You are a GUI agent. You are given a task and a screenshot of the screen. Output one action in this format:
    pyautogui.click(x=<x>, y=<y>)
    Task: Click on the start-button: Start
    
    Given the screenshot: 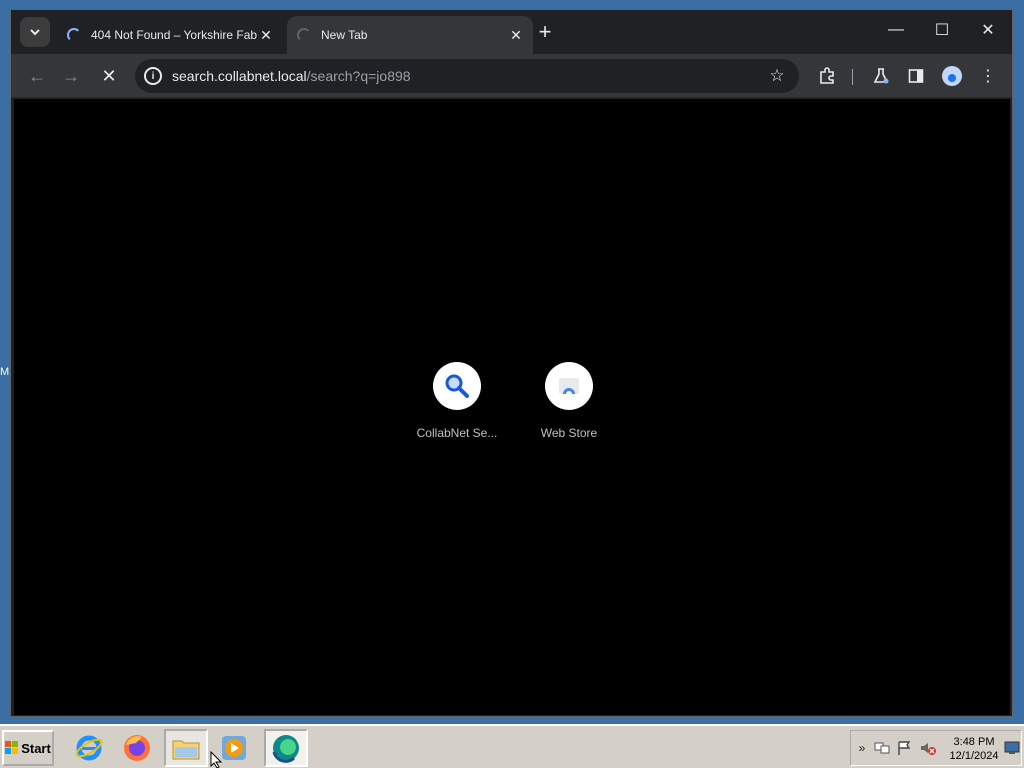 What is the action you would take?
    pyautogui.click(x=28, y=748)
    